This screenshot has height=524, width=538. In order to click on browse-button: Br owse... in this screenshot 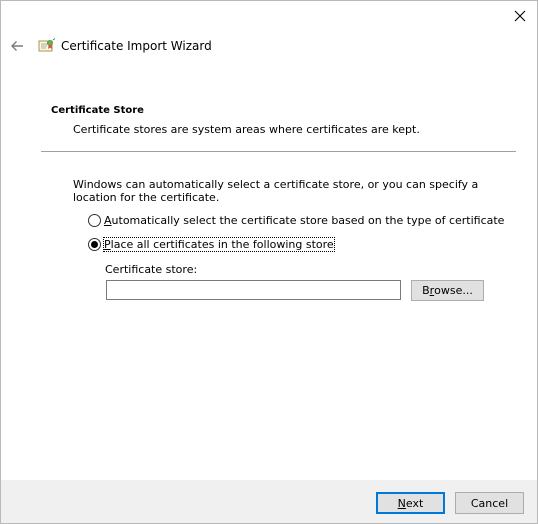, I will do `click(447, 290)`.